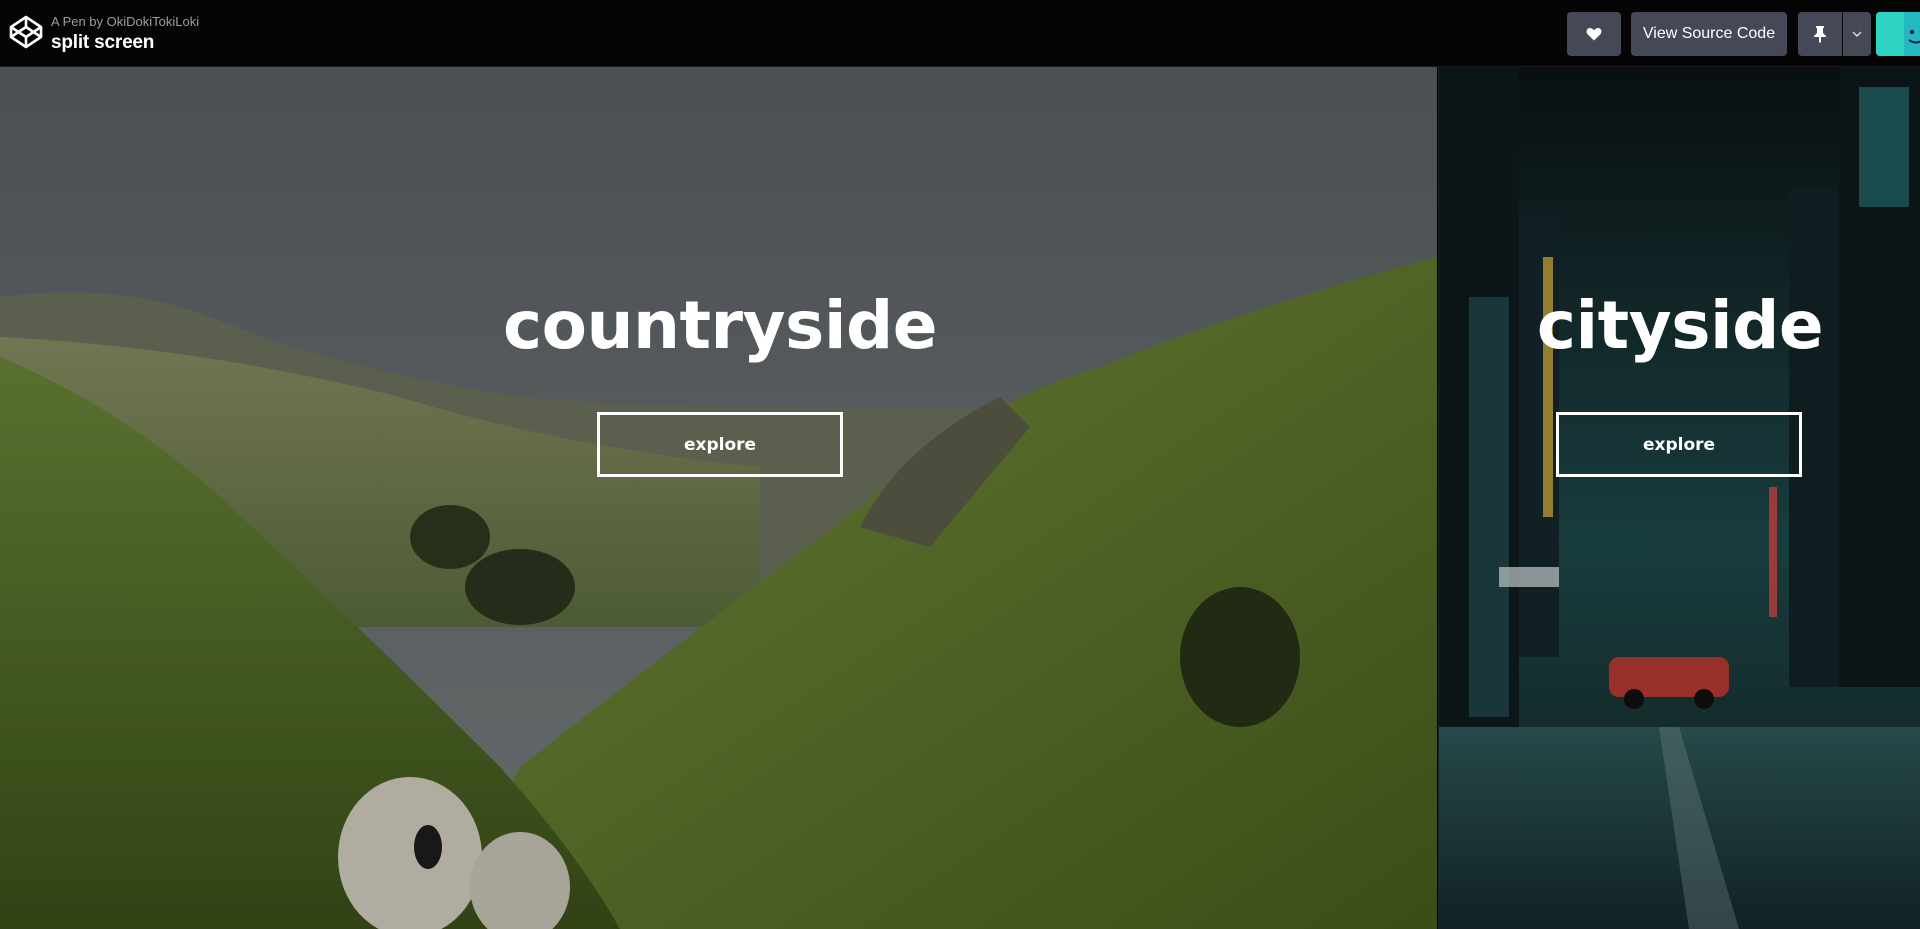  Describe the element at coordinates (1679, 444) in the screenshot. I see `cityside-explore-button: explore` at that location.